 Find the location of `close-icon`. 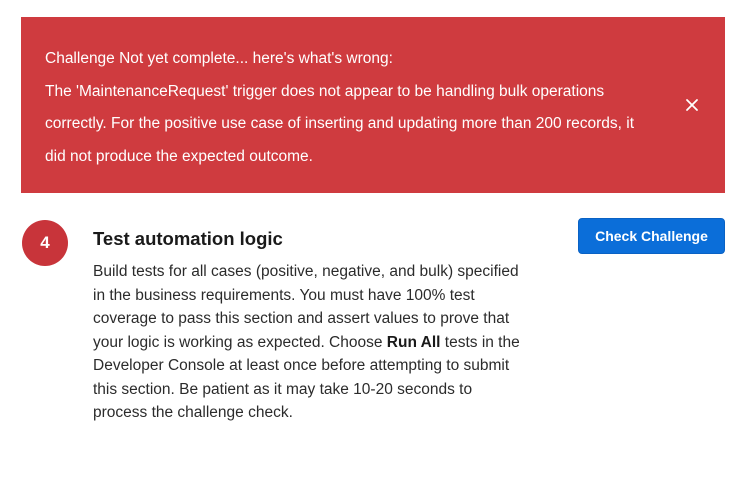

close-icon is located at coordinates (692, 105).